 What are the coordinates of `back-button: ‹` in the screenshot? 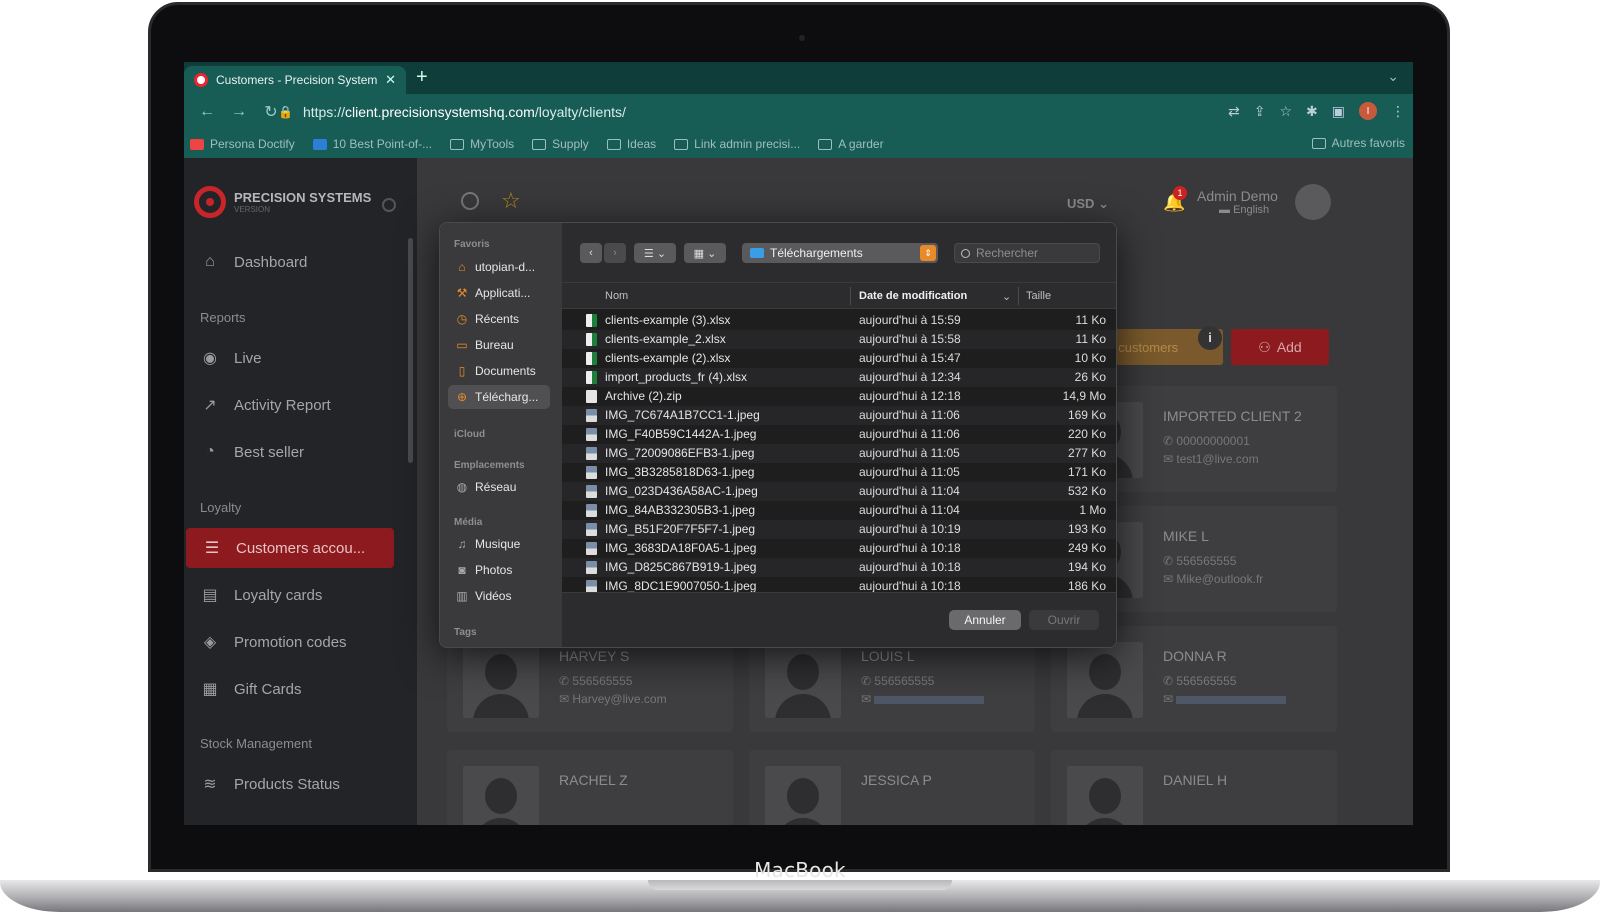 It's located at (591, 253).